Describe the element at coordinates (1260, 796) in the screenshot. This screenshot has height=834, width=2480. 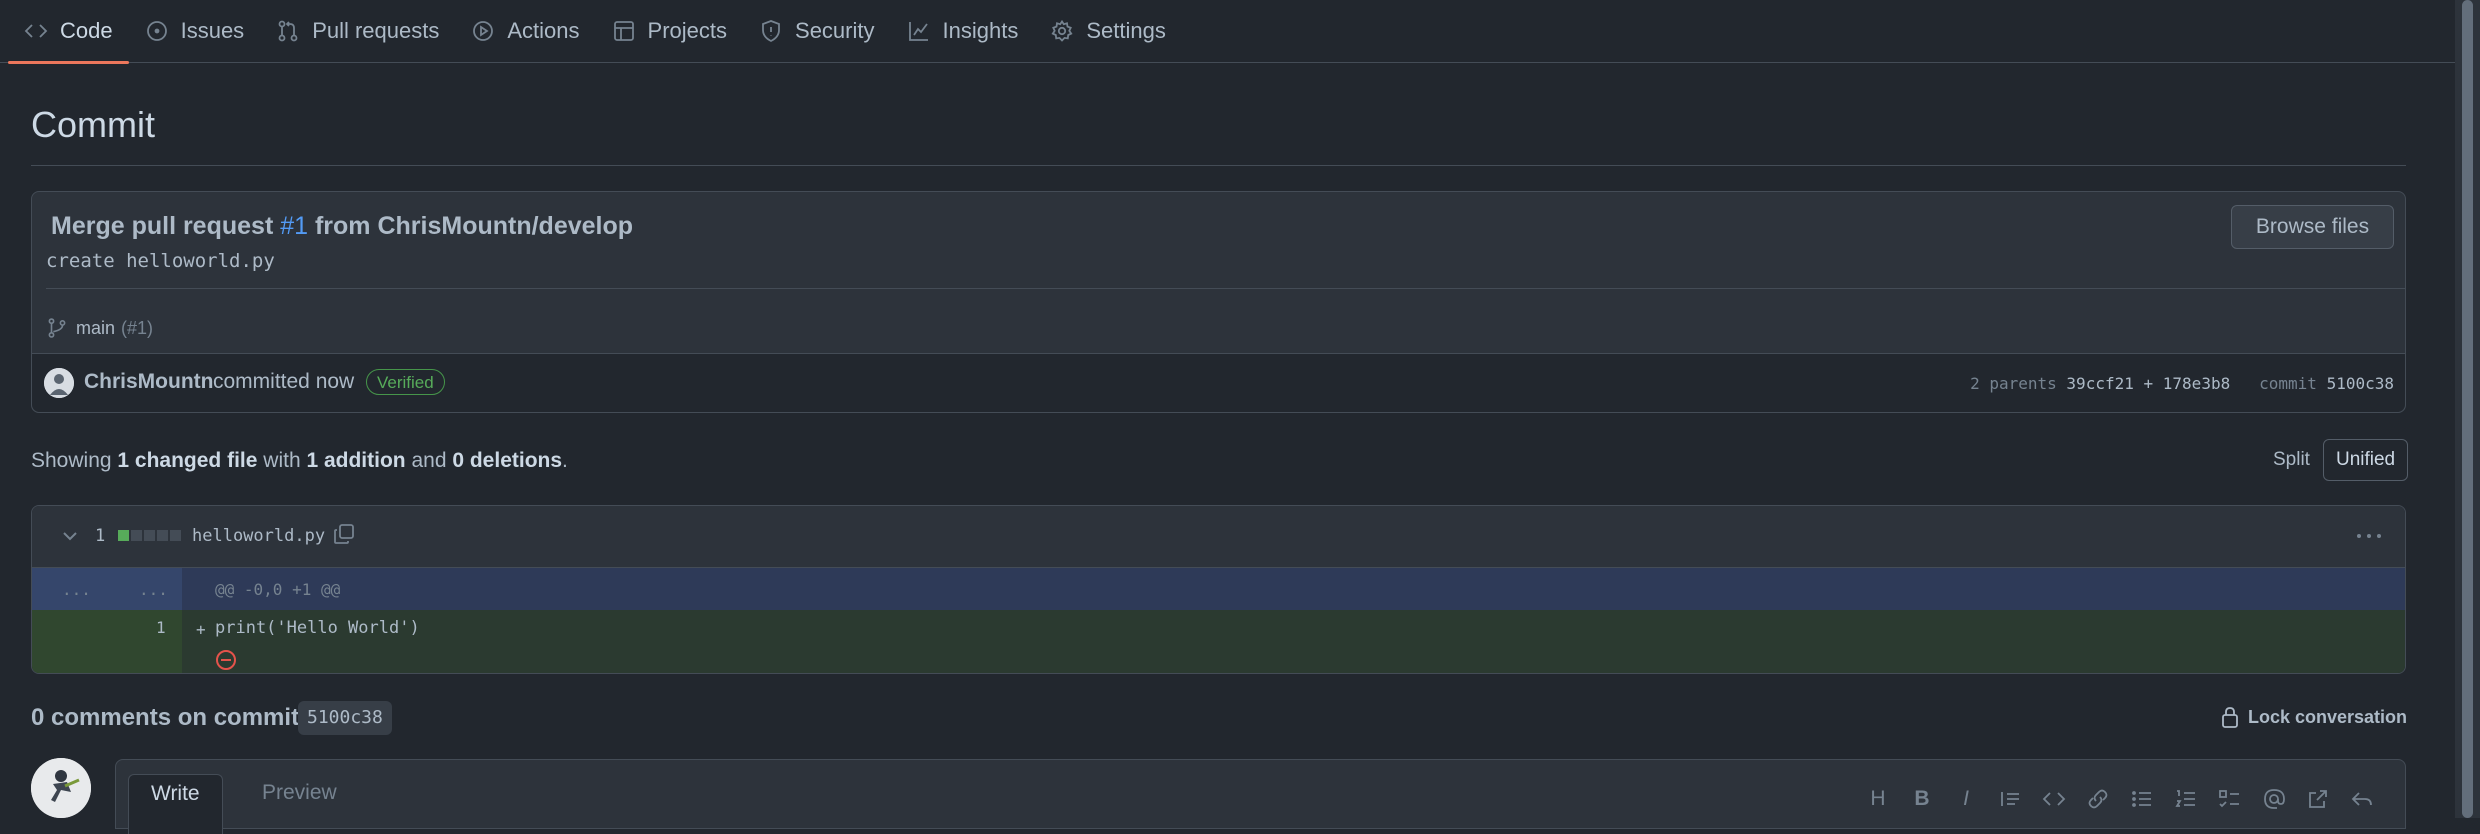
I see `comment-editor: Write Preview H B I` at that location.